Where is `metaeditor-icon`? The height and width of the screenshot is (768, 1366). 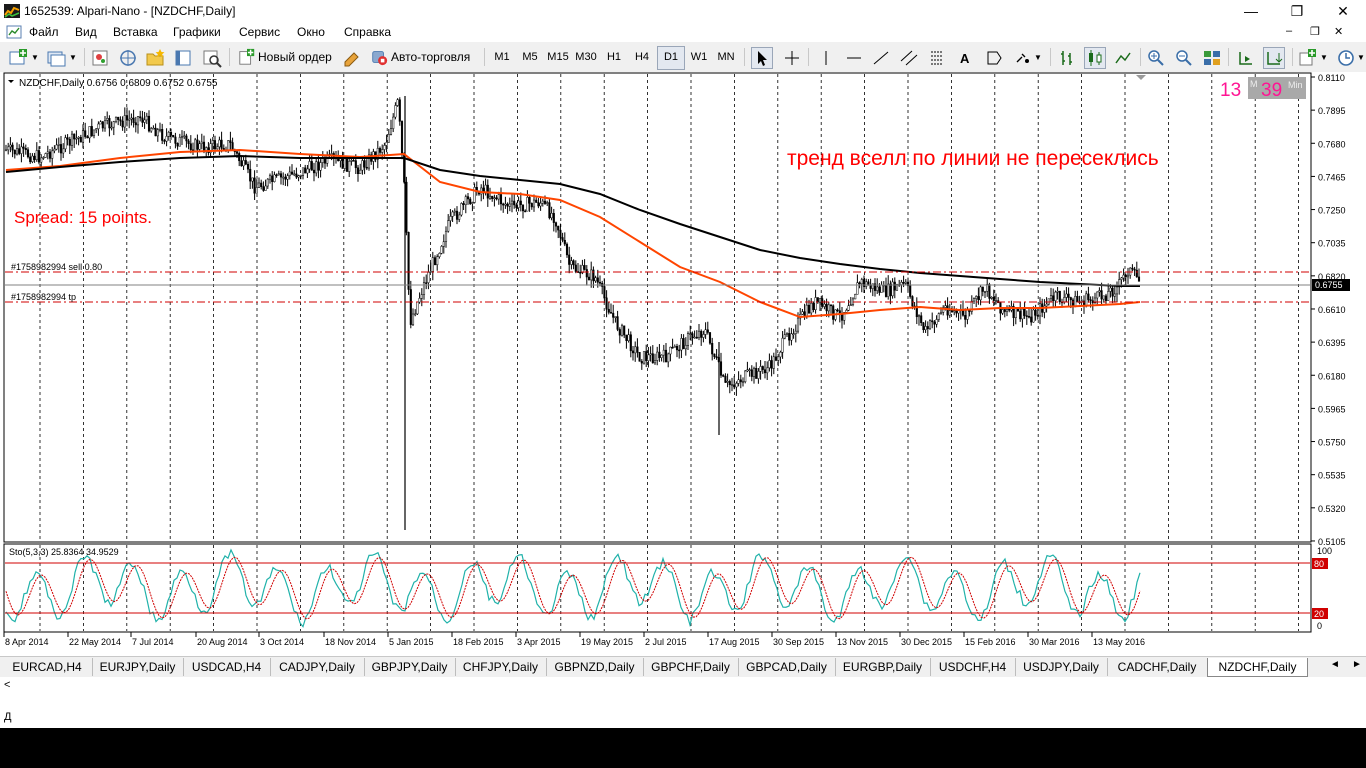
metaeditor-icon is located at coordinates (352, 58).